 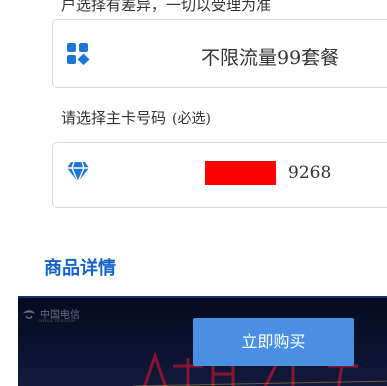 What do you see at coordinates (78, 55) in the screenshot?
I see `apps-grid-icon` at bounding box center [78, 55].